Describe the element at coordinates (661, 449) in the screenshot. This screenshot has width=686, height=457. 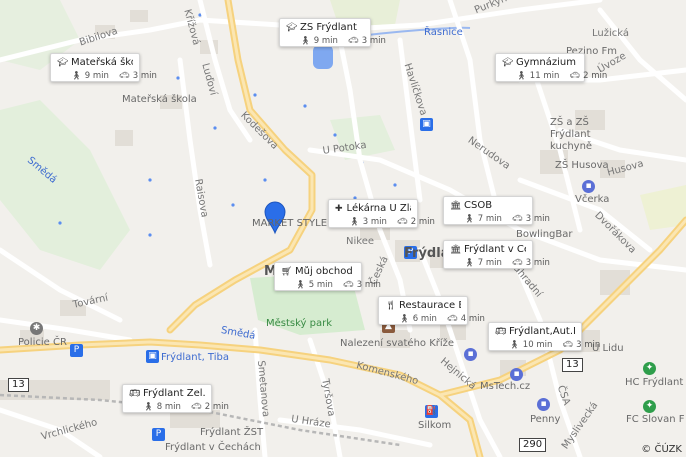
I see `copyright-label: © ČÚZK` at that location.